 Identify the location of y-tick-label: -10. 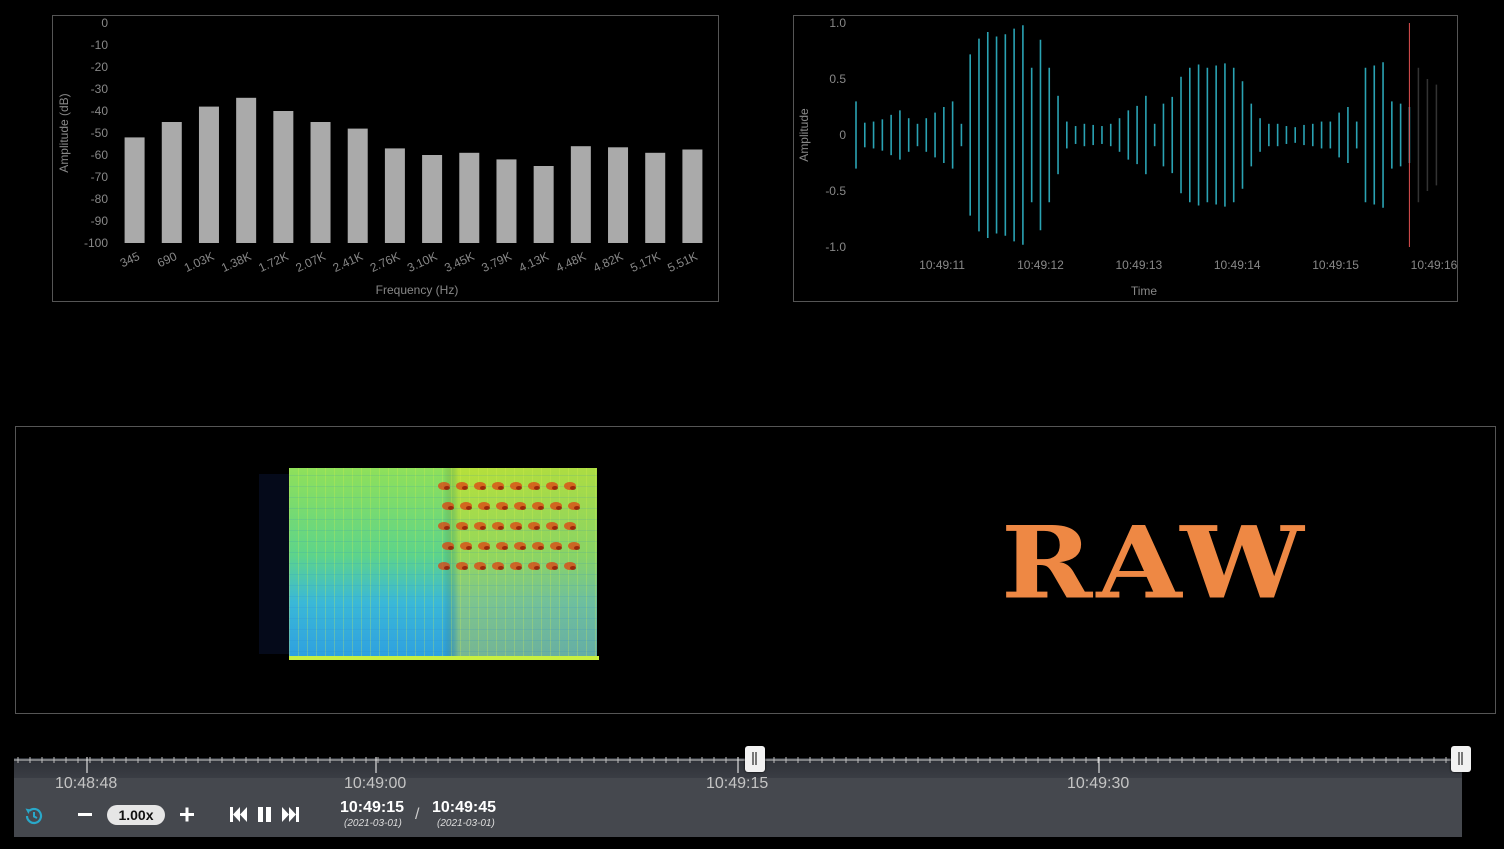
(100, 45).